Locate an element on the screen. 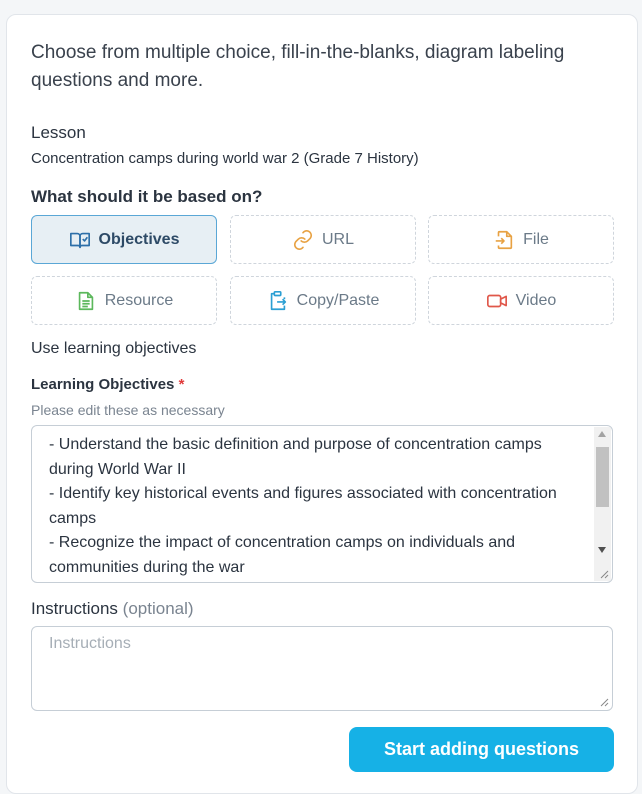  option-video-label: Video is located at coordinates (536, 300).